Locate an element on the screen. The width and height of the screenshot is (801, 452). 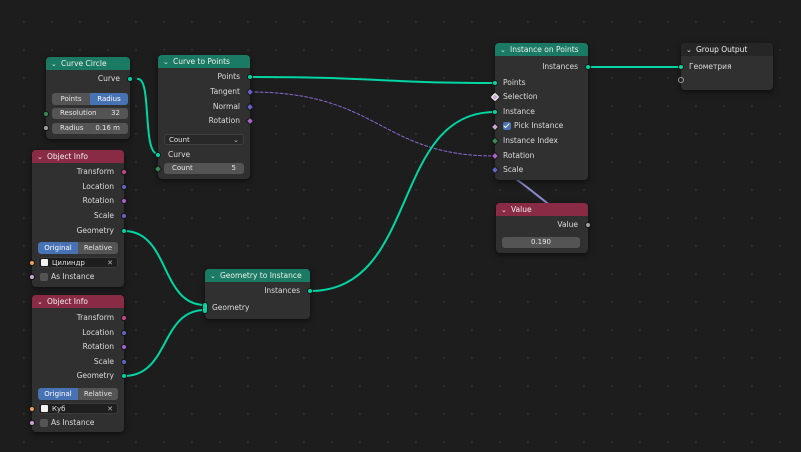
link-curve-circle-to-curve-to-points is located at coordinates (148, 116).